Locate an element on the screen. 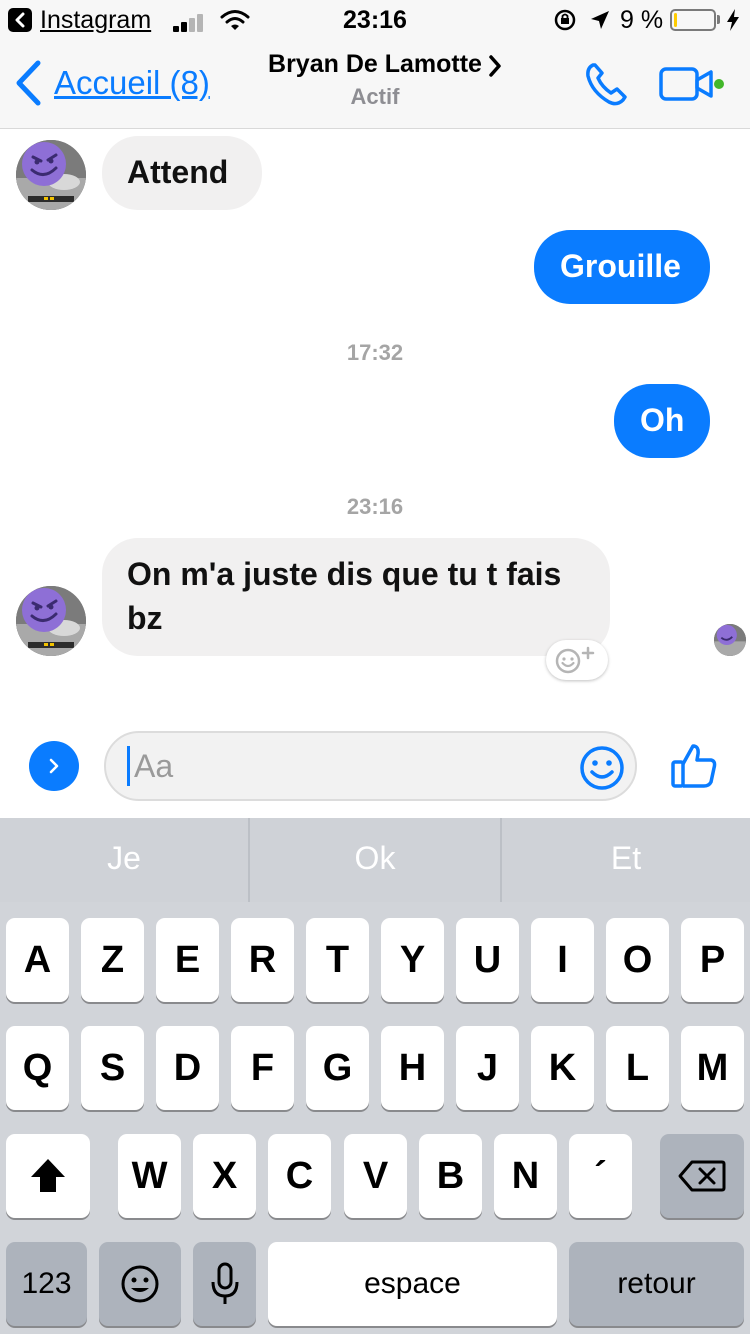 This screenshot has width=750, height=1334. add-reaction-icon is located at coordinates (575, 660).